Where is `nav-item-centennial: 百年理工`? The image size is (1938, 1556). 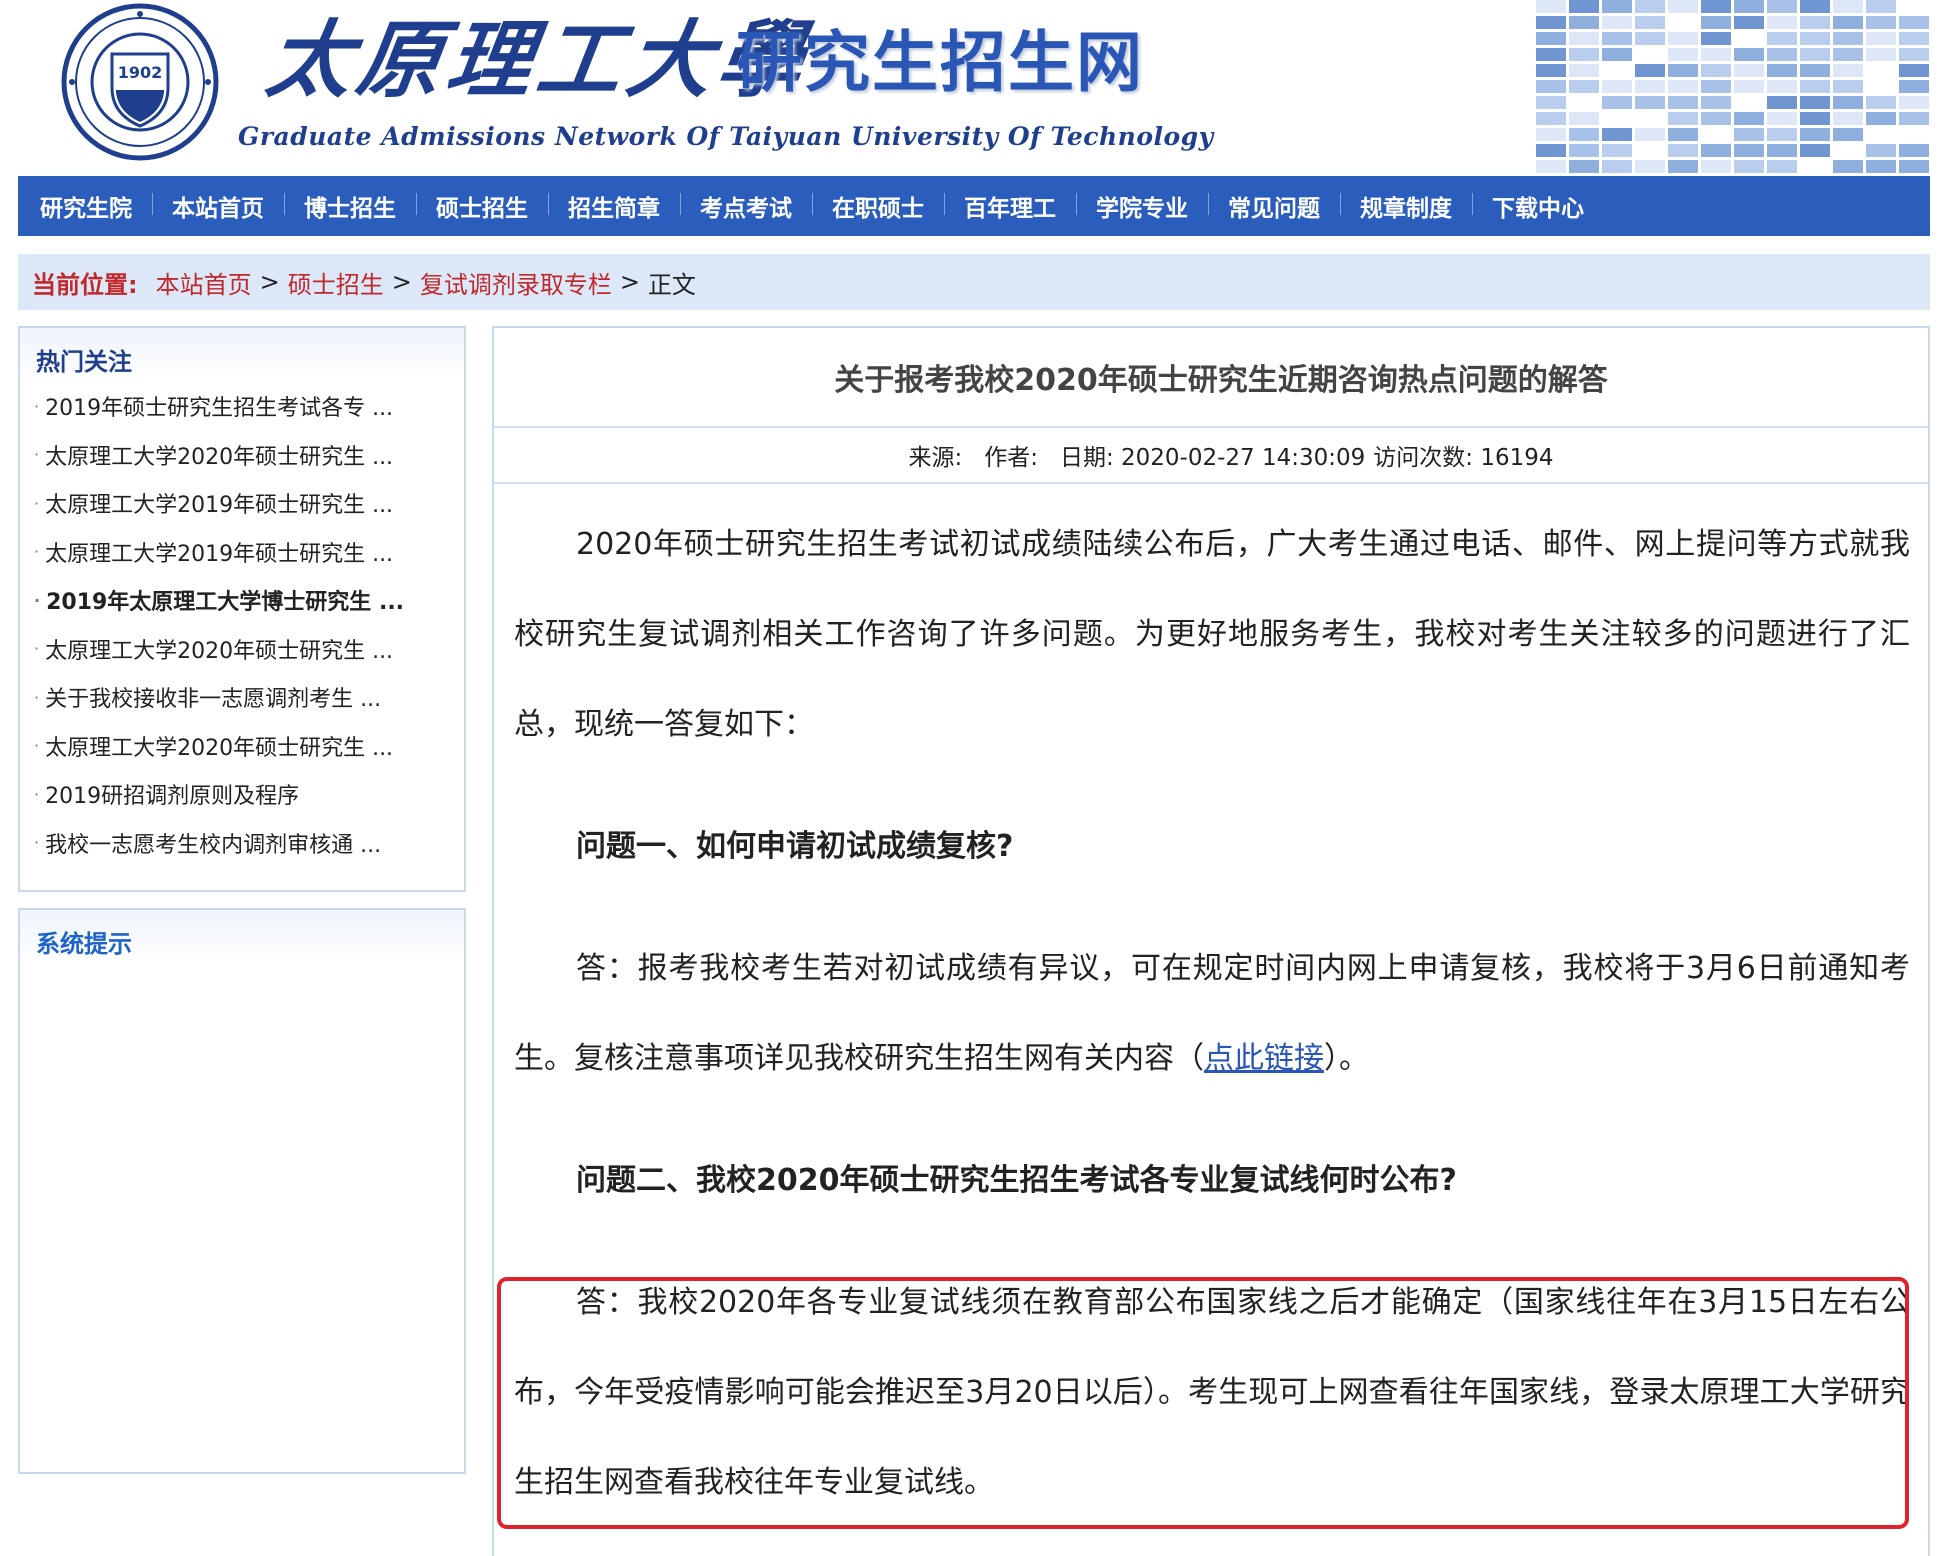 nav-item-centennial: 百年理工 is located at coordinates (1011, 206).